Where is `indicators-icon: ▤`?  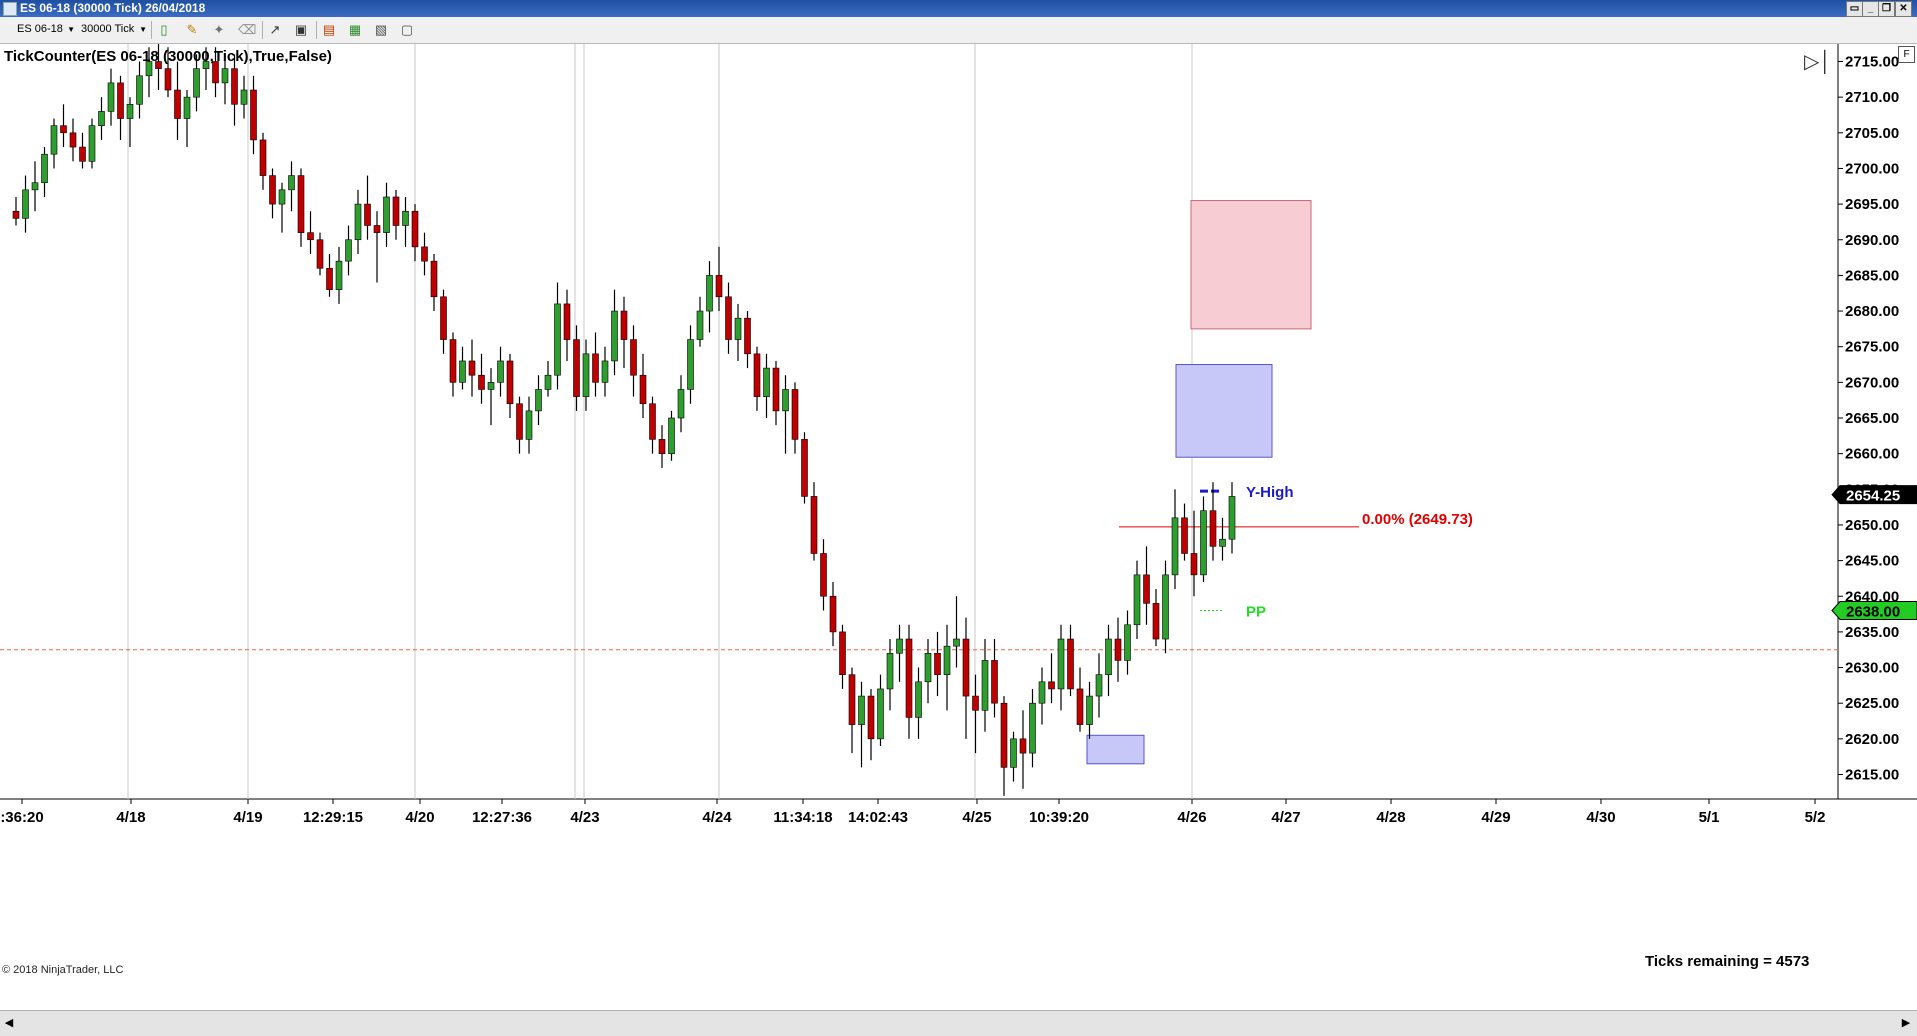 indicators-icon: ▤ is located at coordinates (329, 30).